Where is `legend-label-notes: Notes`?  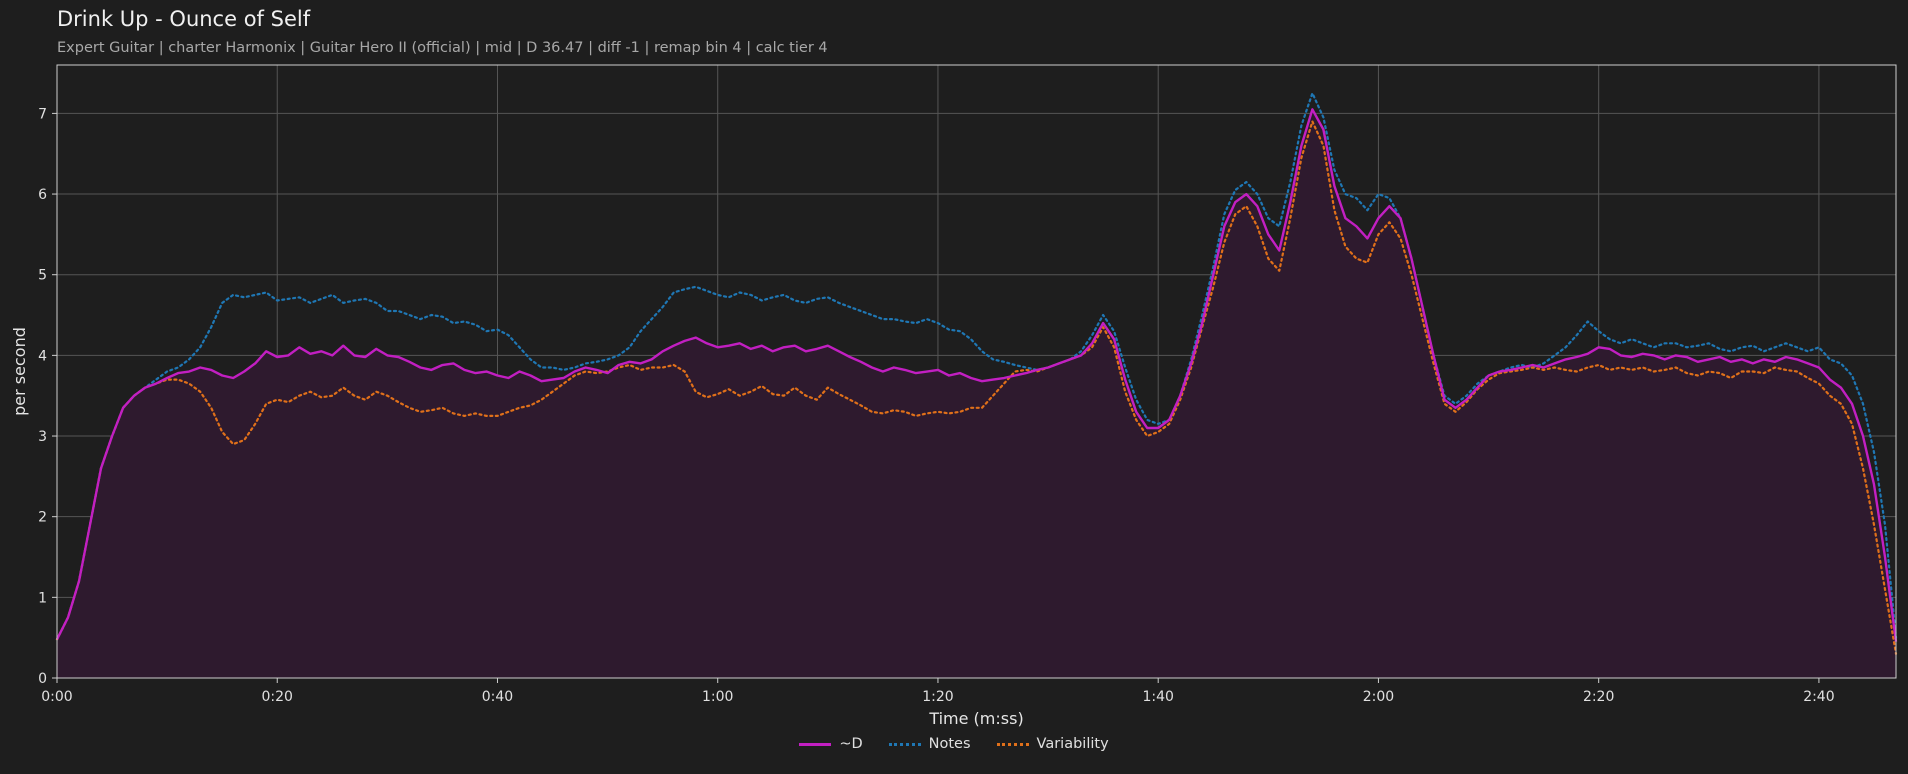 legend-label-notes: Notes is located at coordinates (949, 744).